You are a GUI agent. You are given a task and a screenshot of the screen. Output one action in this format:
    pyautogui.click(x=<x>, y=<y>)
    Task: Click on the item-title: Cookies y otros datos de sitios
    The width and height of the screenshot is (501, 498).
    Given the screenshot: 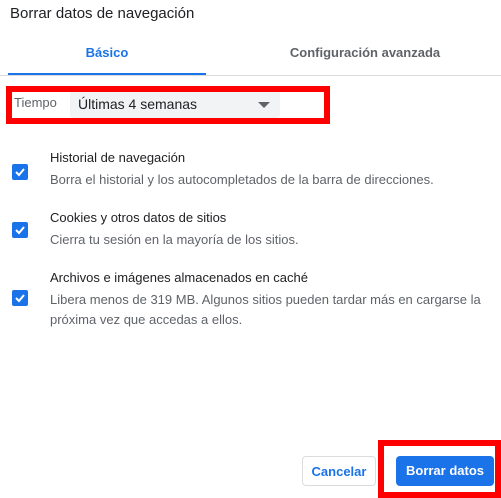 What is the action you would take?
    pyautogui.click(x=138, y=217)
    